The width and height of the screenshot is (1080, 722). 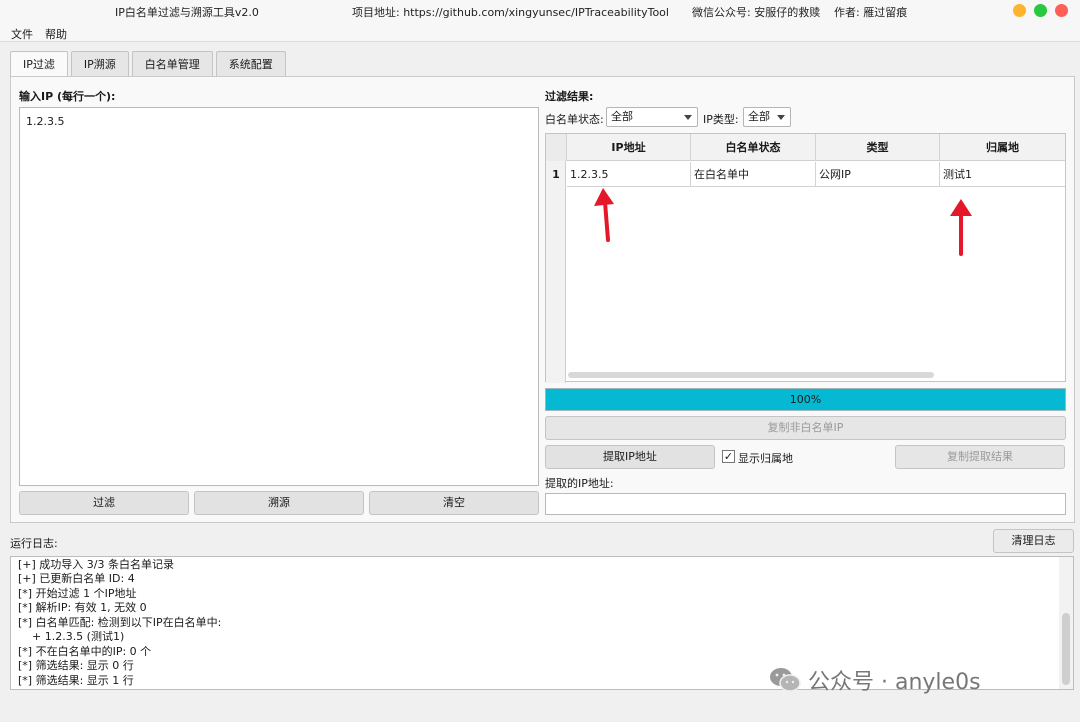 What do you see at coordinates (172, 63) in the screenshot?
I see `tab-whitelist-manage: 白名单管理` at bounding box center [172, 63].